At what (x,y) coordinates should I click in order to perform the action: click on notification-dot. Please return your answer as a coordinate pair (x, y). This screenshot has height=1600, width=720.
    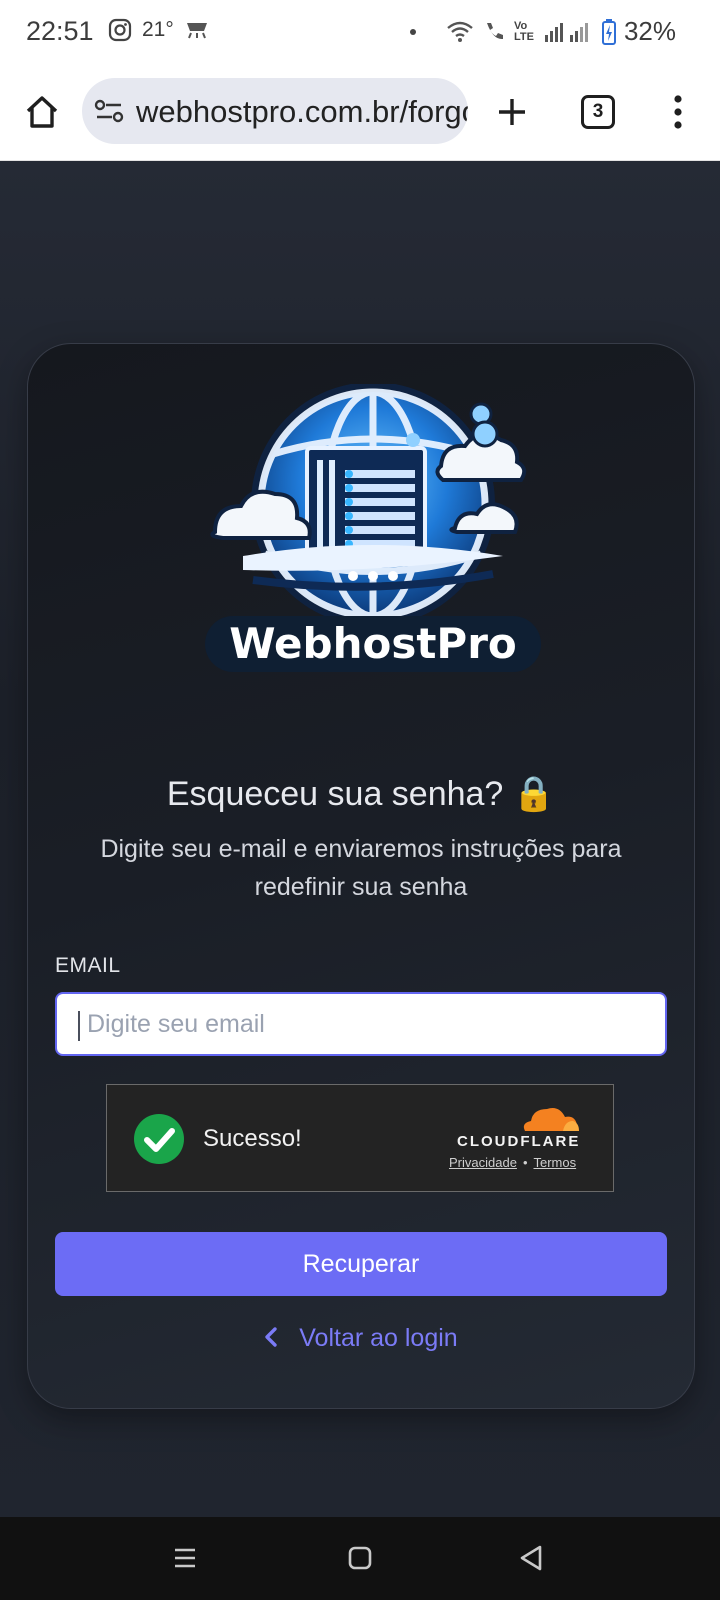
    Looking at the image, I should click on (412, 31).